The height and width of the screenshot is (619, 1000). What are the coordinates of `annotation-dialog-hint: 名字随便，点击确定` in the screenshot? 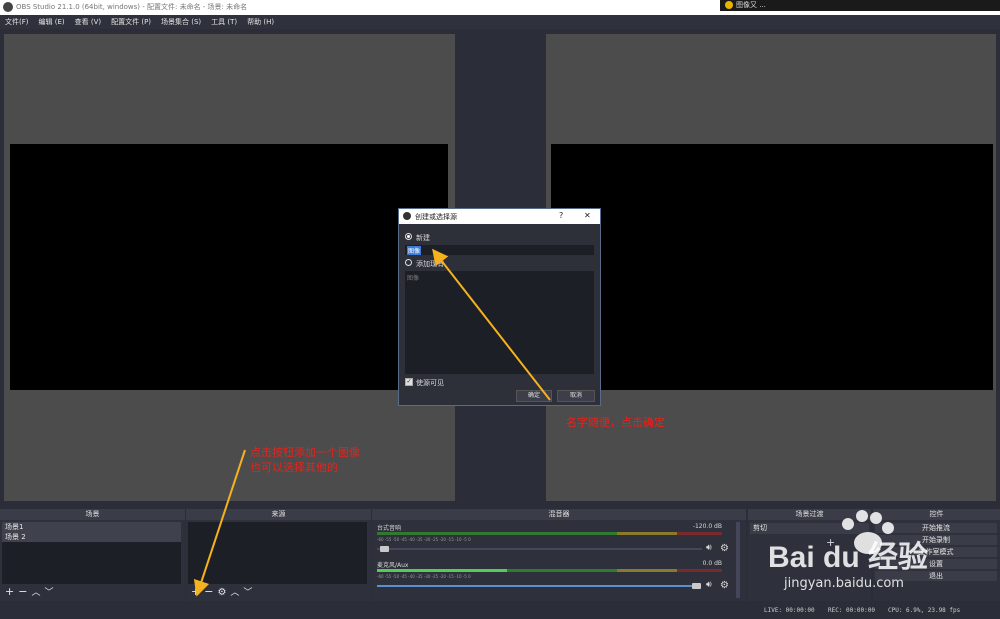 It's located at (615, 422).